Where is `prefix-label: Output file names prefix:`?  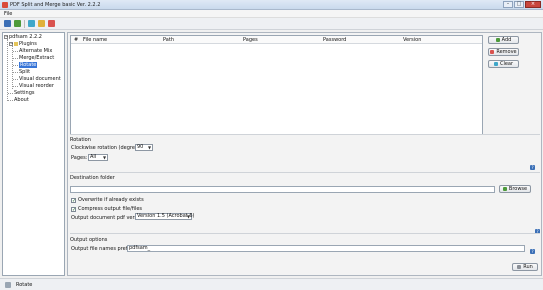 prefix-label: Output file names prefix: is located at coordinates (102, 249).